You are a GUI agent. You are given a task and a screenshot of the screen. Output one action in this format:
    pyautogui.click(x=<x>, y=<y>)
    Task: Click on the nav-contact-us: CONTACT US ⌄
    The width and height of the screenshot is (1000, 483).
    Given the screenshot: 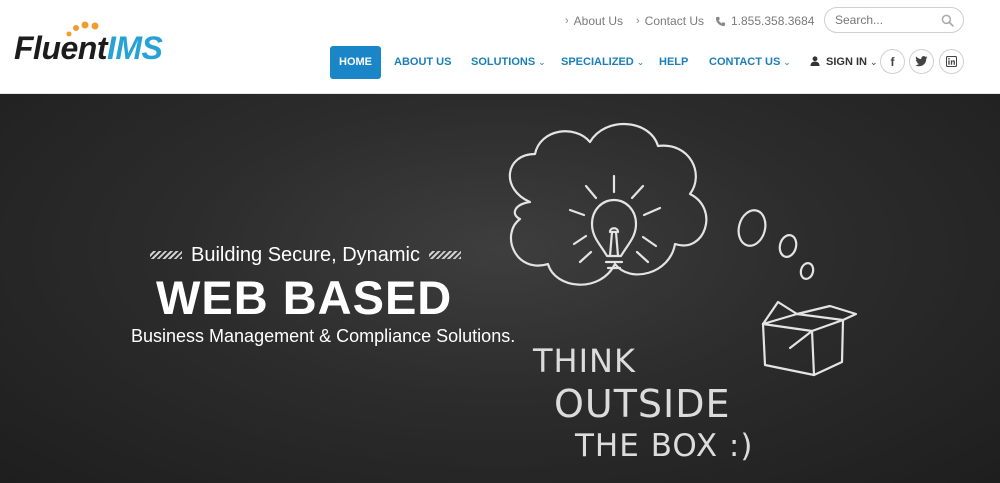 What is the action you would take?
    pyautogui.click(x=750, y=62)
    